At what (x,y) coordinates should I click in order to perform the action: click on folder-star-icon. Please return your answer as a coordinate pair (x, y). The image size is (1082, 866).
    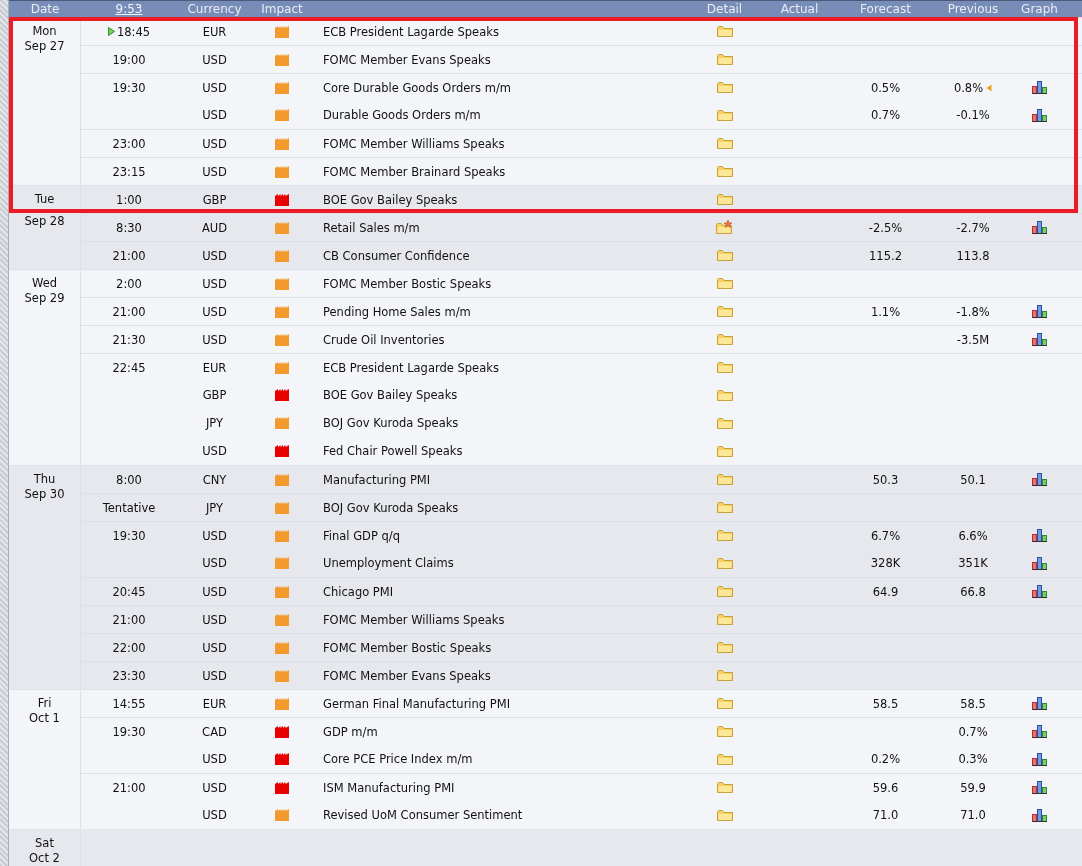
    Looking at the image, I should click on (724, 227).